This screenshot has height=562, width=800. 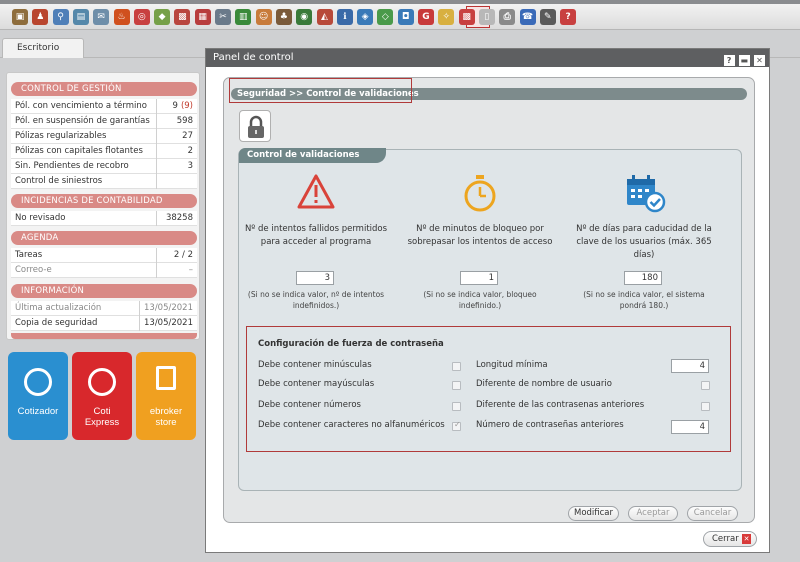 What do you see at coordinates (61, 136) in the screenshot?
I see `summary-row-label: Pólizas regularizables` at bounding box center [61, 136].